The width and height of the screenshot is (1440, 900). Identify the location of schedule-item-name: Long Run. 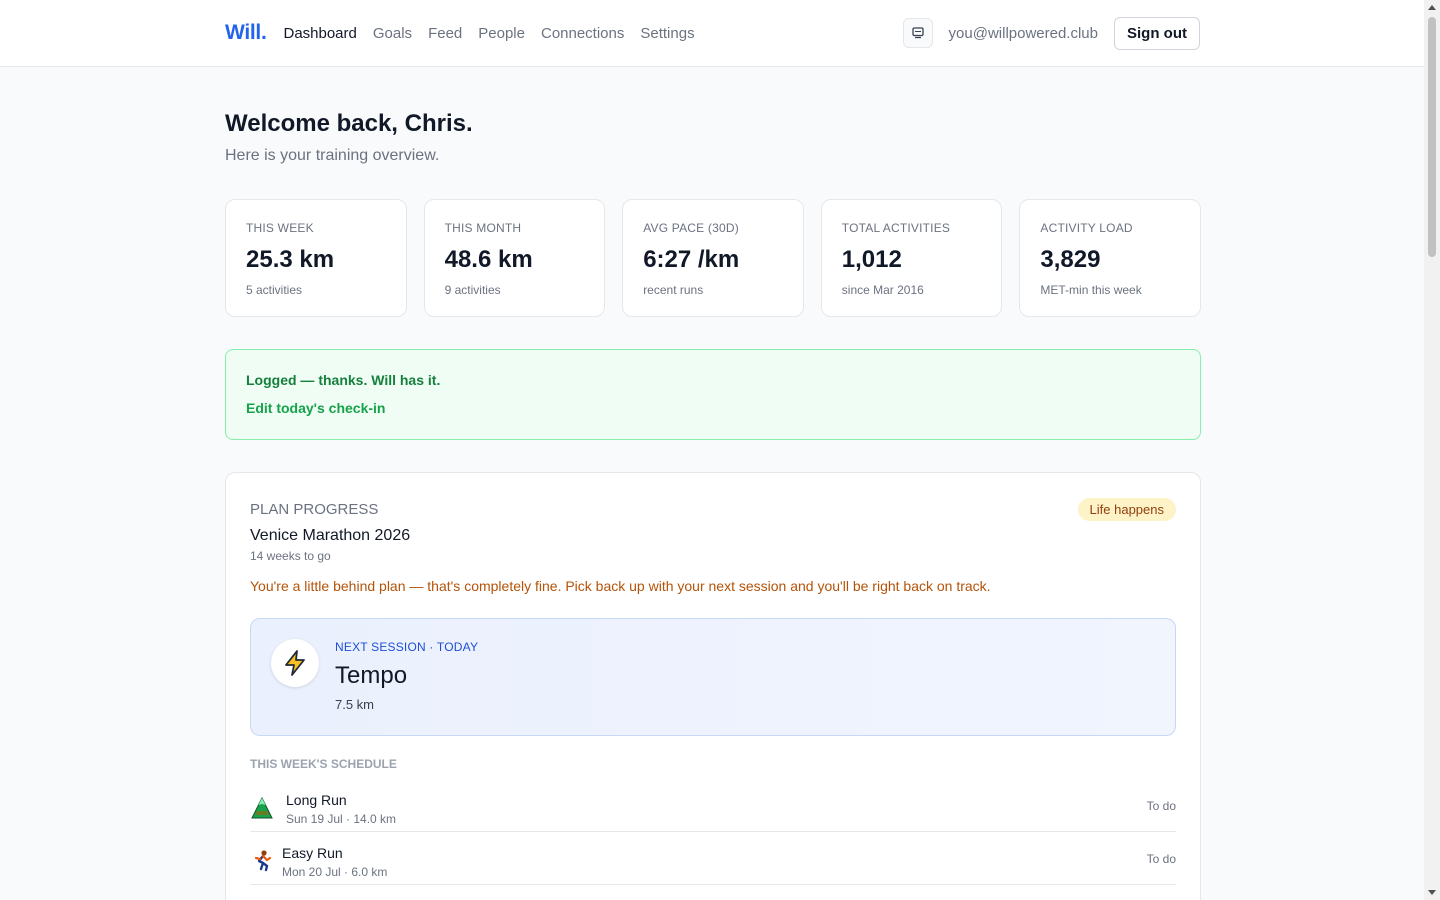
(316, 800).